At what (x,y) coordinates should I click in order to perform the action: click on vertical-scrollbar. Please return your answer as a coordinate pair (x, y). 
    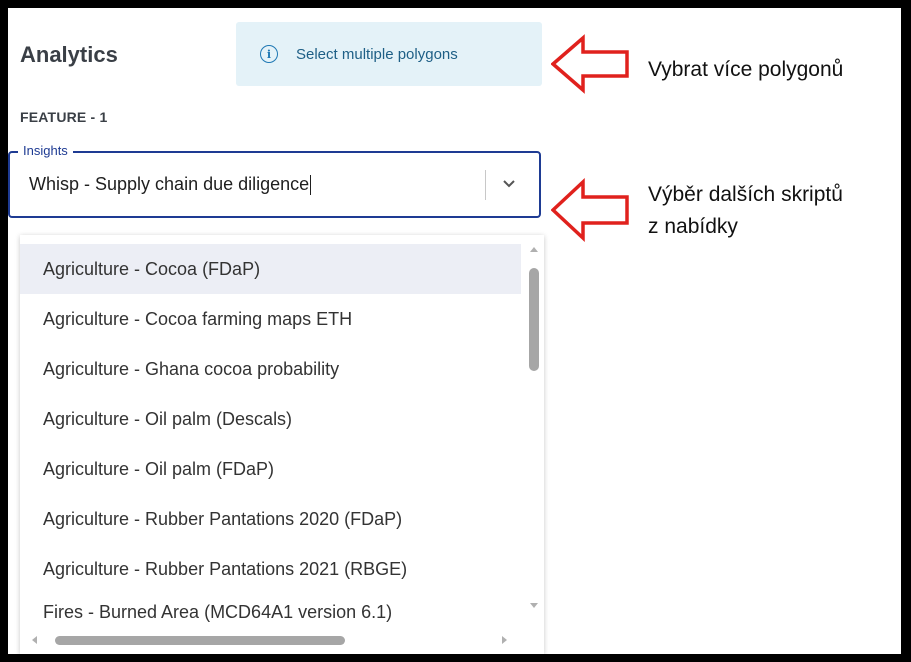
    Looking at the image, I should click on (532, 433).